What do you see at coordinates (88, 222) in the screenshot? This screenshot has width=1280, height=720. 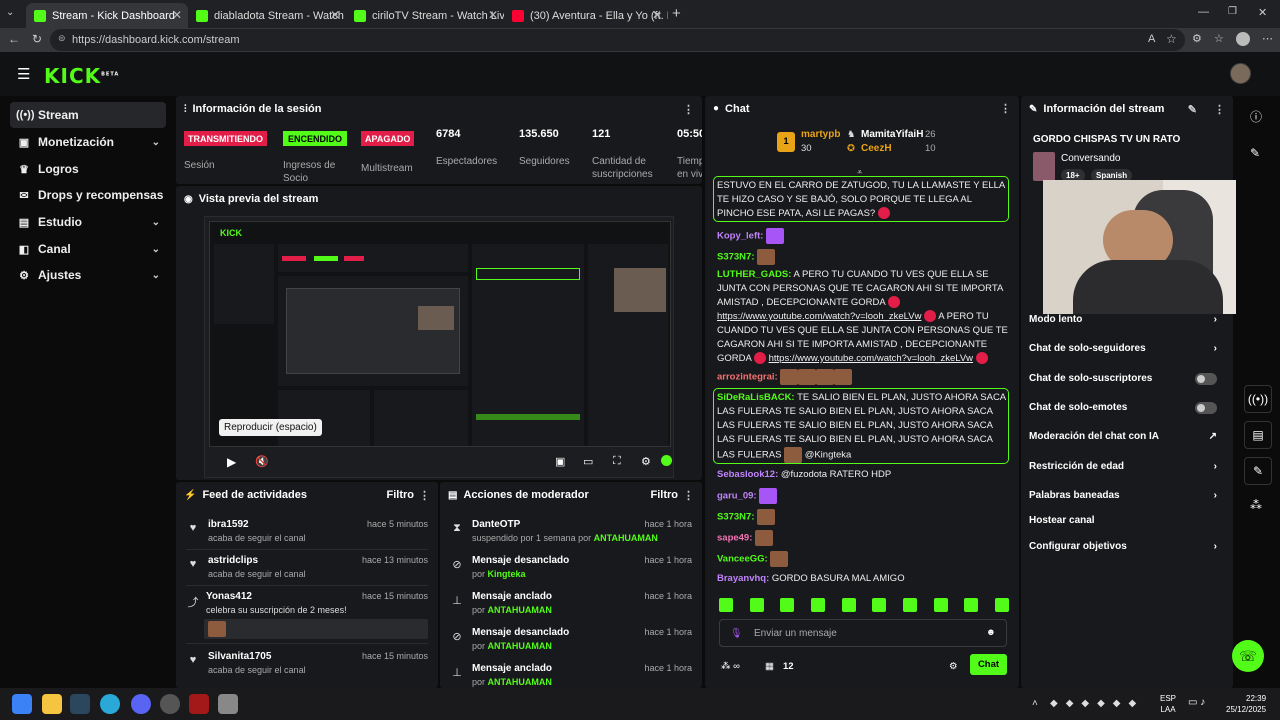 I see `sidebar-item-estudio: ▤ Estudio ⌄` at bounding box center [88, 222].